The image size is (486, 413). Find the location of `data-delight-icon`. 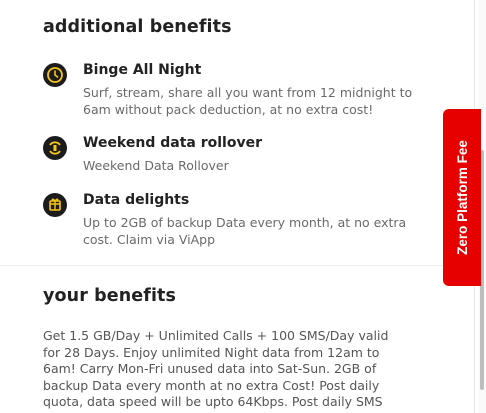

data-delight-icon is located at coordinates (55, 205).